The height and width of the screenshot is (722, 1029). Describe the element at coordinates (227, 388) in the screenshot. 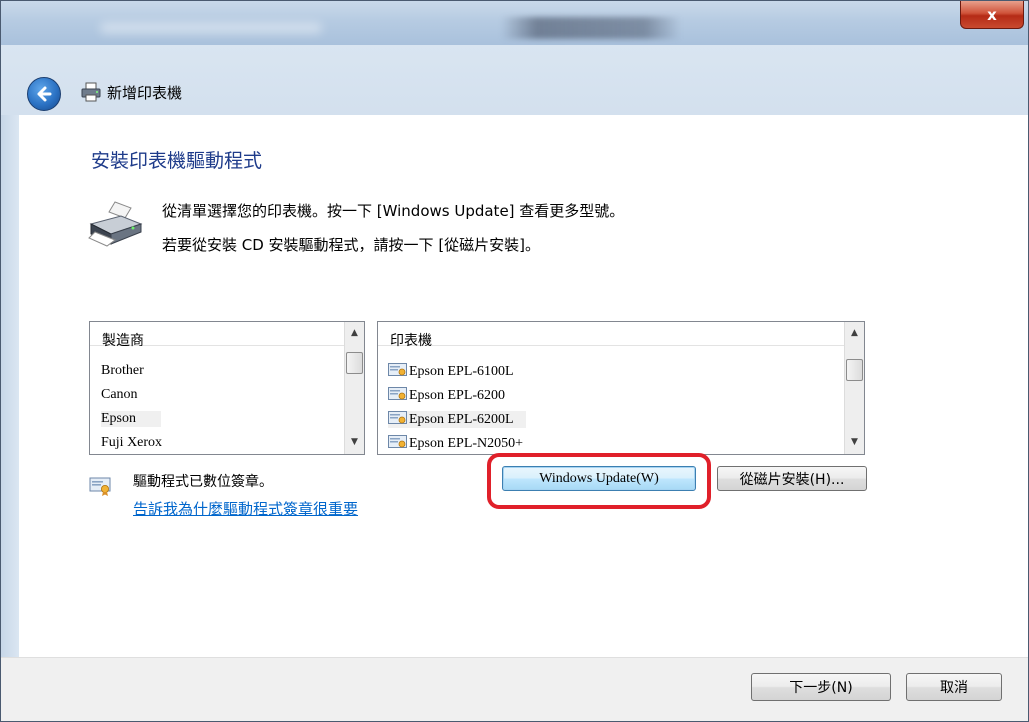

I see `manufacturer-list: 製造商 Brother Canon Epson Fuji Xerox ▲ ▼` at that location.